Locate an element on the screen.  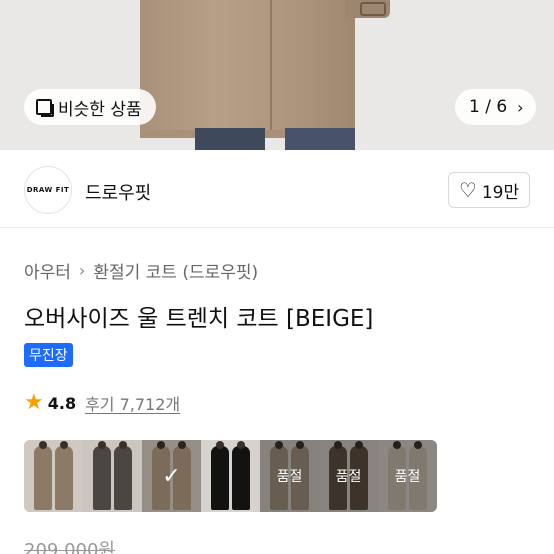
star-icon: ★ is located at coordinates (34, 402).